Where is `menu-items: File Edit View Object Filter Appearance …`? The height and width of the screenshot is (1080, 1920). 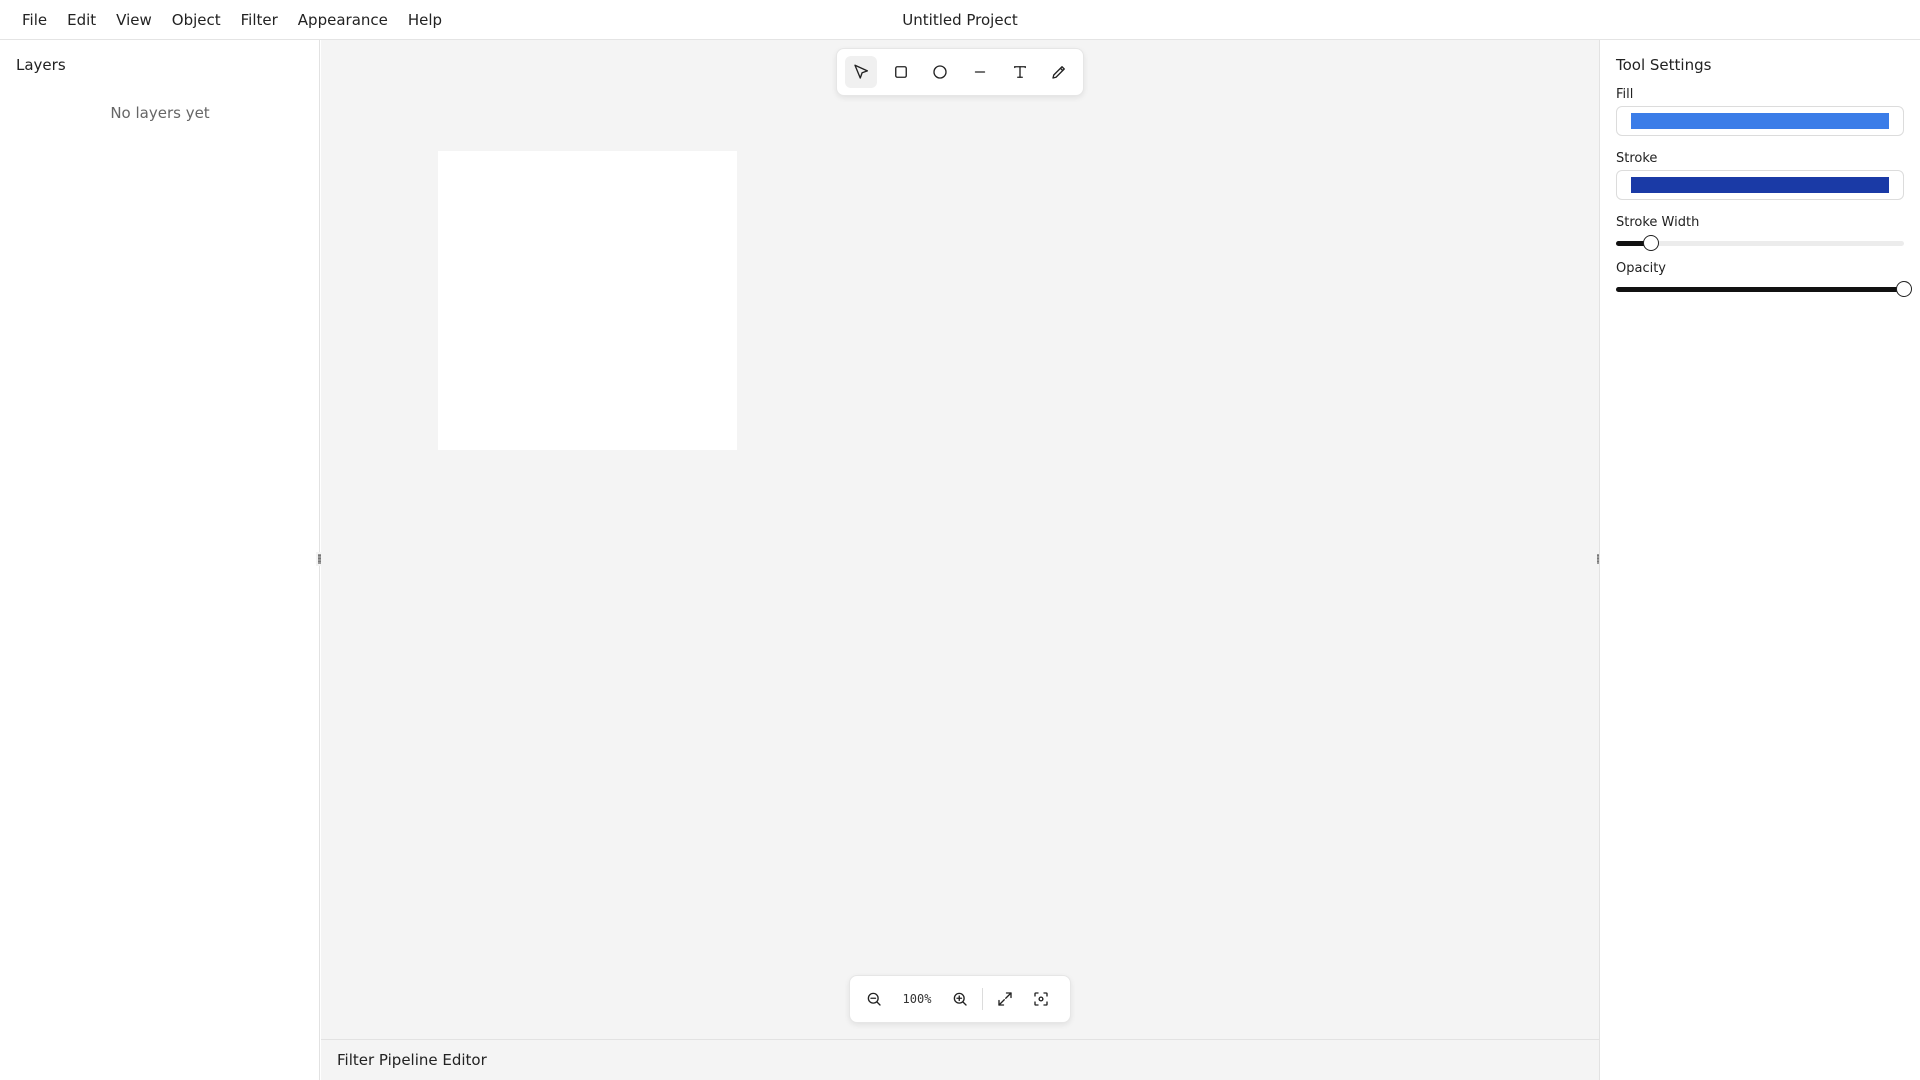 menu-items: File Edit View Object Filter Appearance … is located at coordinates (232, 20).